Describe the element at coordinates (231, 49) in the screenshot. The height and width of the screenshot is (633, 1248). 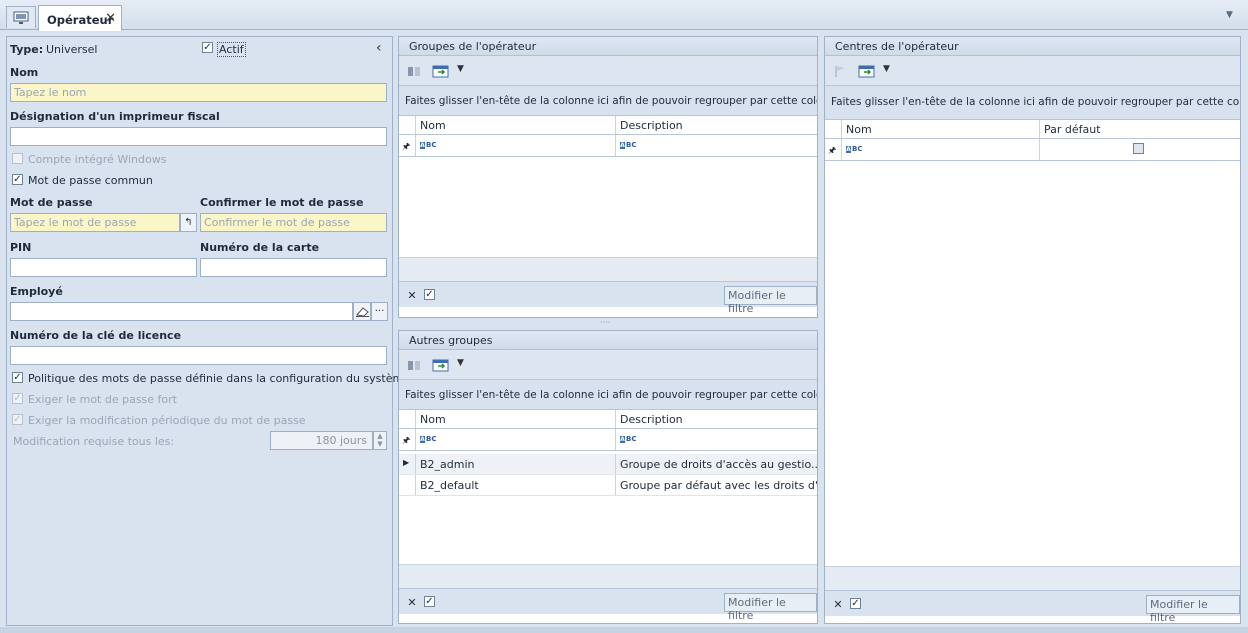
I see `active-label: Actif` at that location.